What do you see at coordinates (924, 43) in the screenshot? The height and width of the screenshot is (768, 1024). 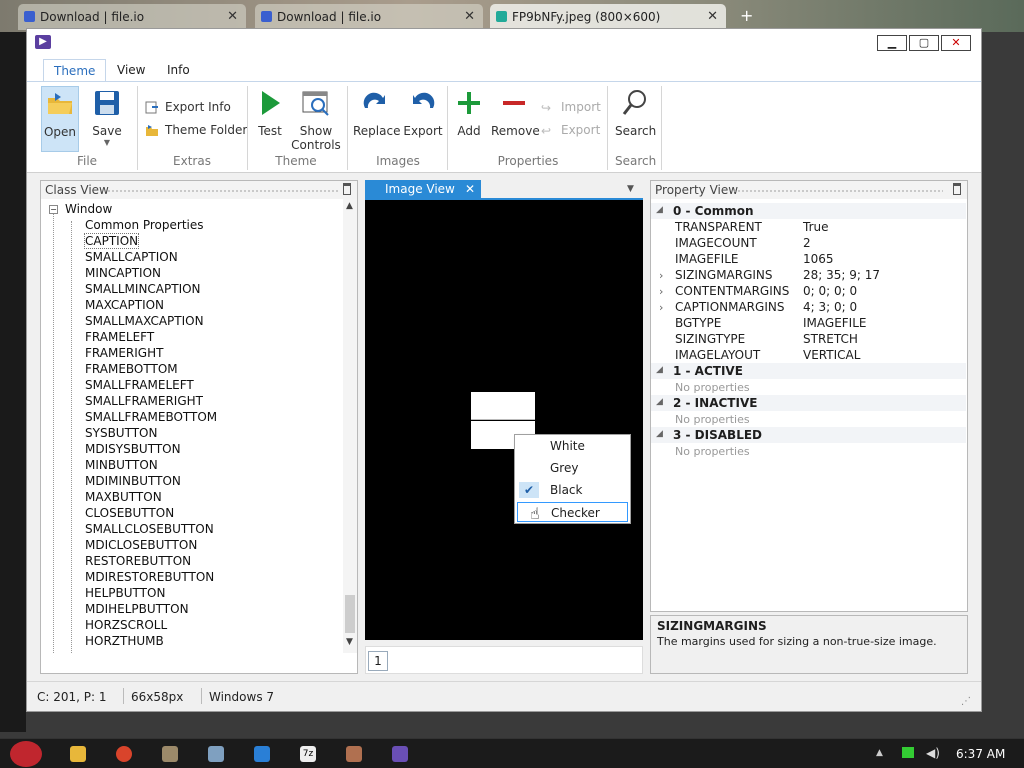 I see `maximize-button: ▢` at bounding box center [924, 43].